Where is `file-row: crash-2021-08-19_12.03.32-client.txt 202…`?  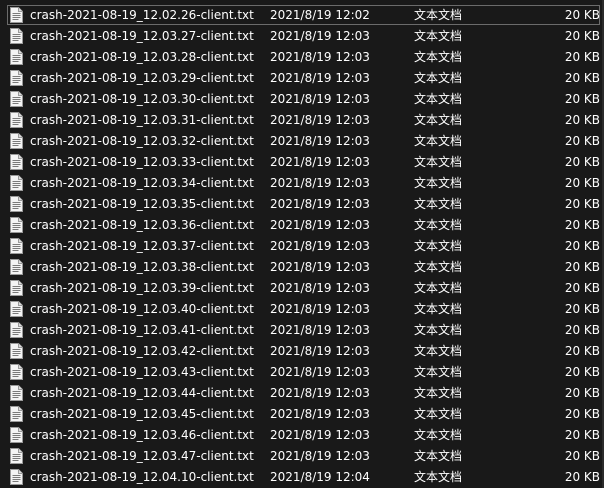 file-row: crash-2021-08-19_12.03.32-client.txt 202… is located at coordinates (302, 141).